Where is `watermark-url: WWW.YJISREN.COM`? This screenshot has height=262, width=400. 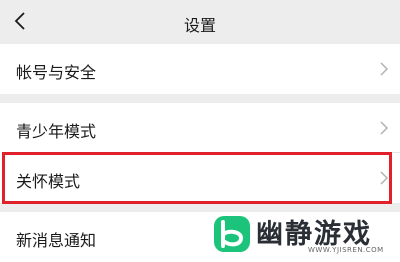
watermark-url: WWW.YJISREN.COM is located at coordinates (346, 250).